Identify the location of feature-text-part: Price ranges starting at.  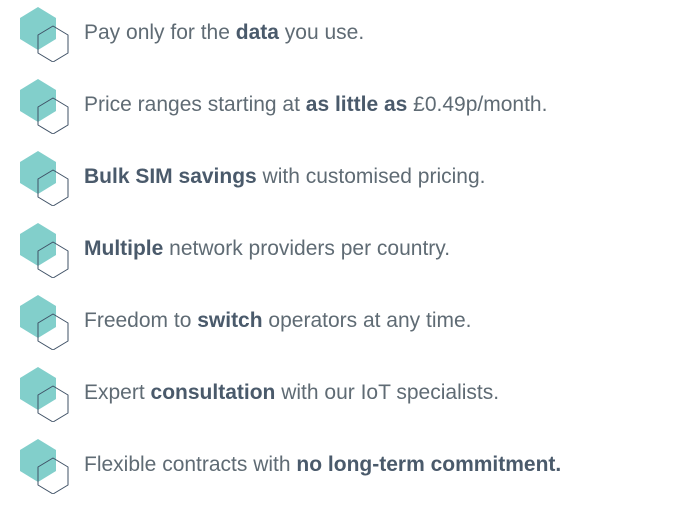
(195, 104).